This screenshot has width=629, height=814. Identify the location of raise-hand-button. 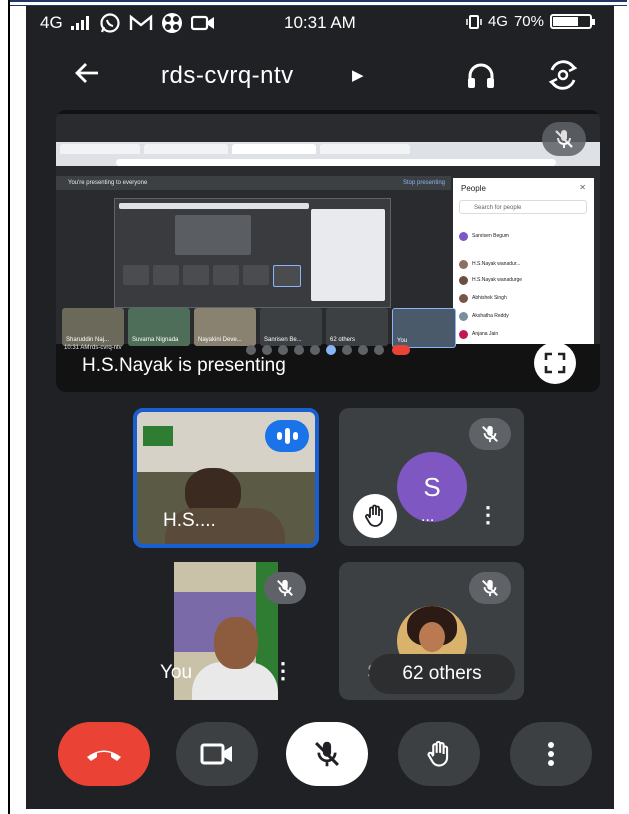
(439, 754).